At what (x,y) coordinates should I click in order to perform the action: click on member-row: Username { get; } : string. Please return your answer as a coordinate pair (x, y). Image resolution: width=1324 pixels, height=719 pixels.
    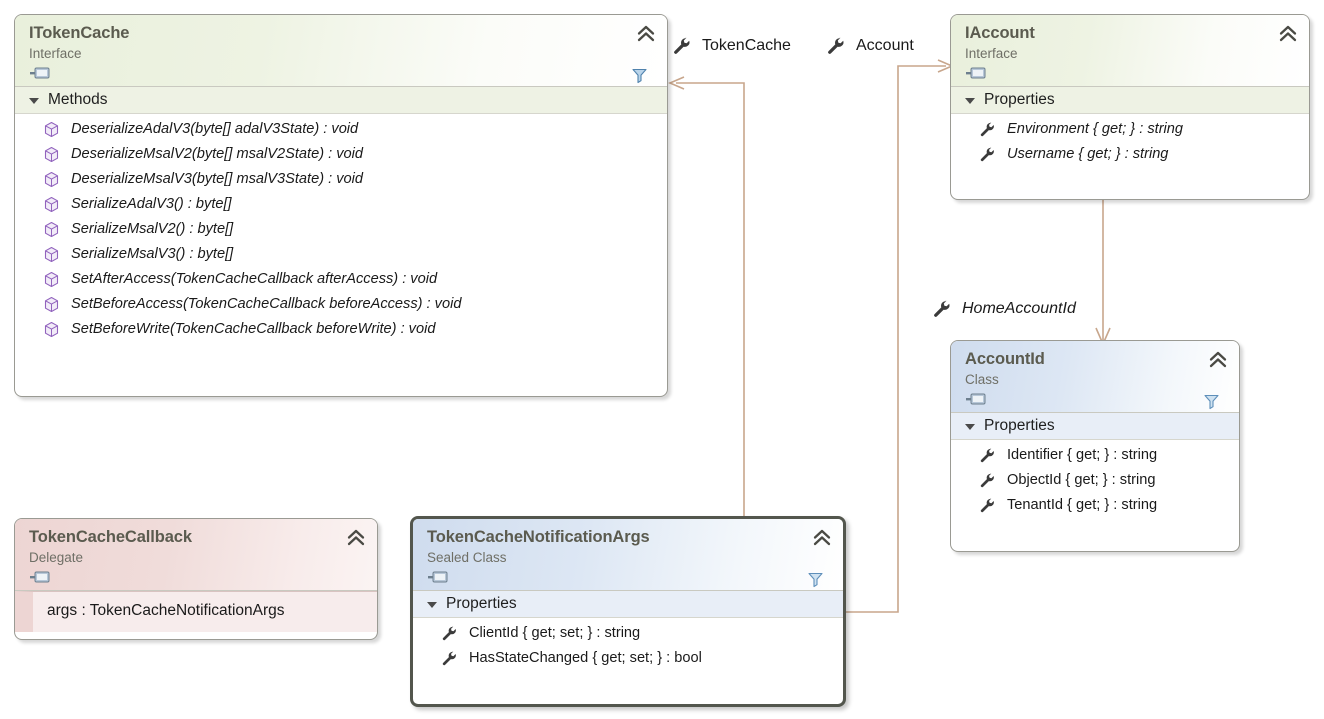
    Looking at the image, I should click on (1130, 154).